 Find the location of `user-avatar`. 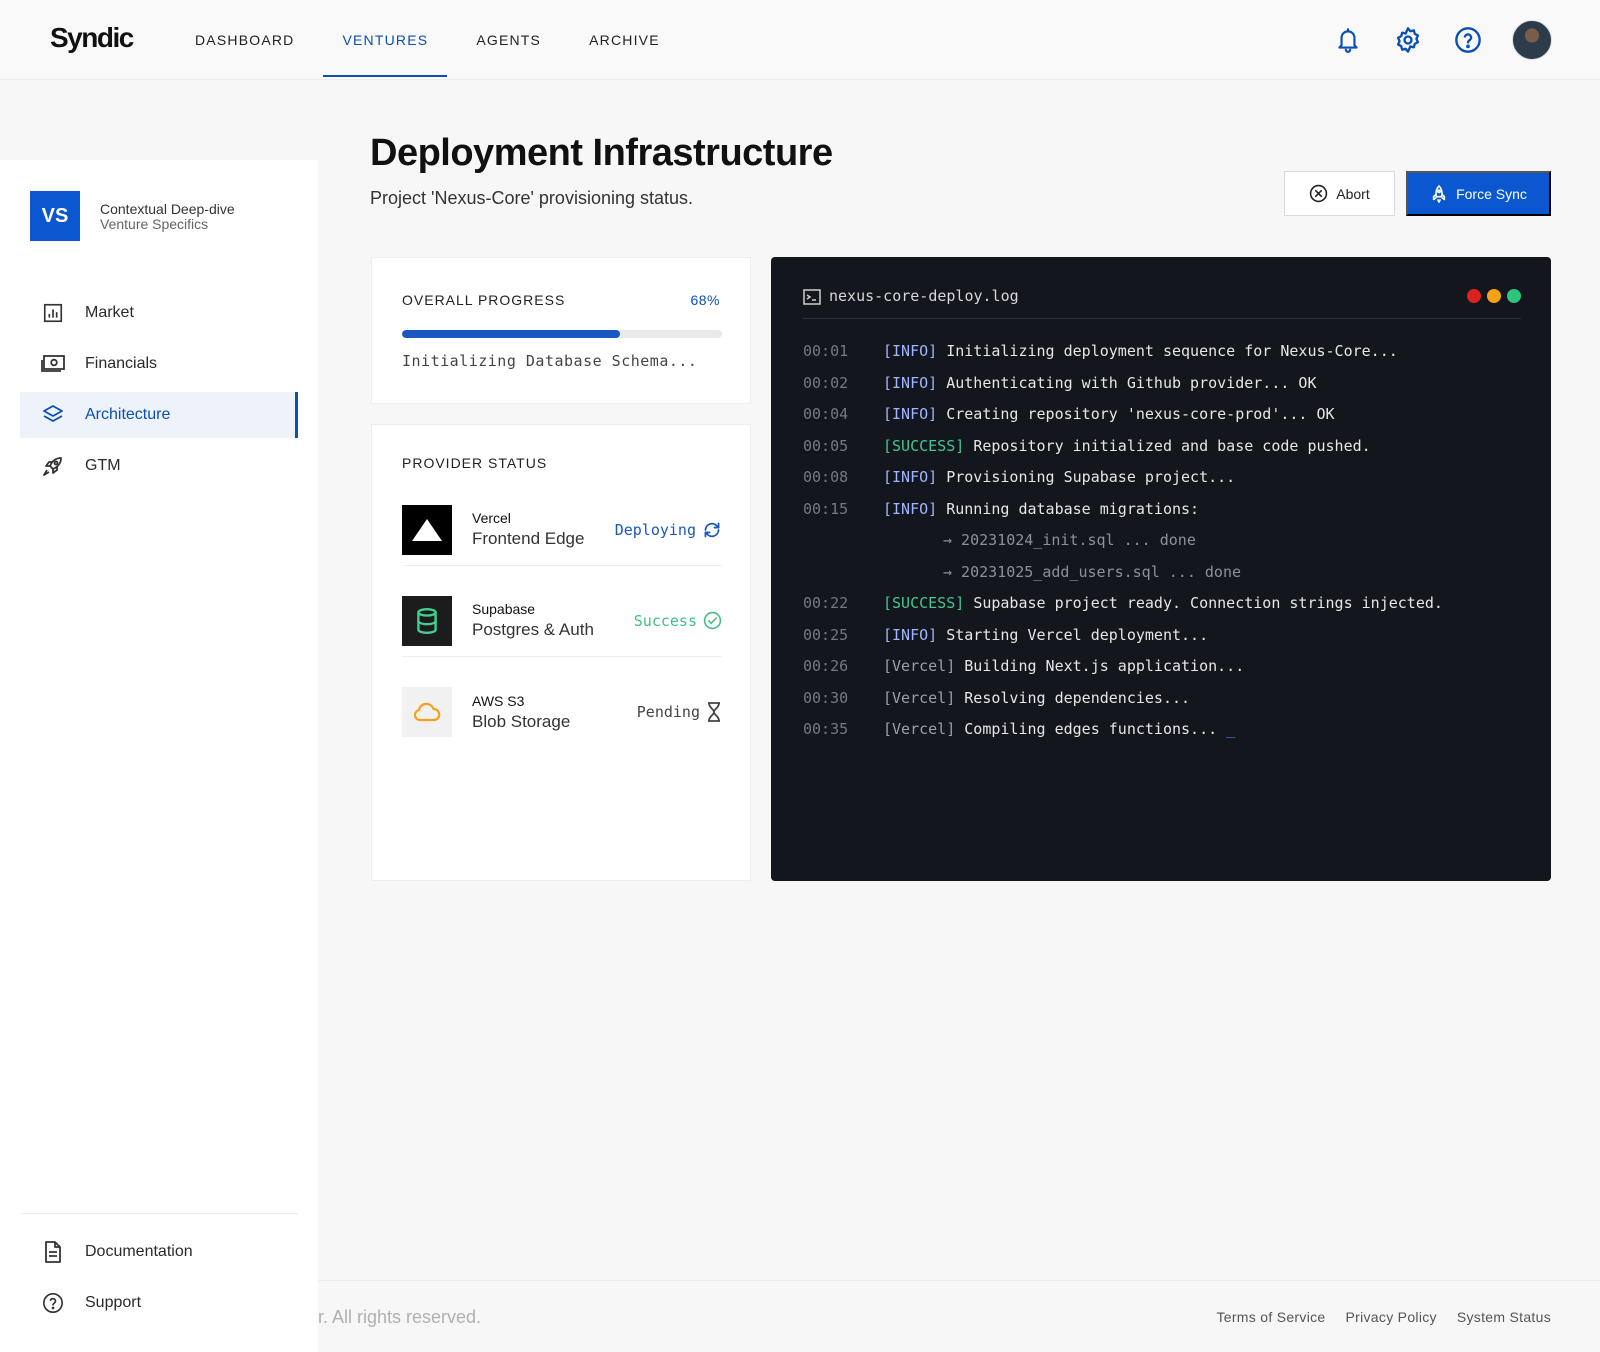

user-avatar is located at coordinates (1532, 40).